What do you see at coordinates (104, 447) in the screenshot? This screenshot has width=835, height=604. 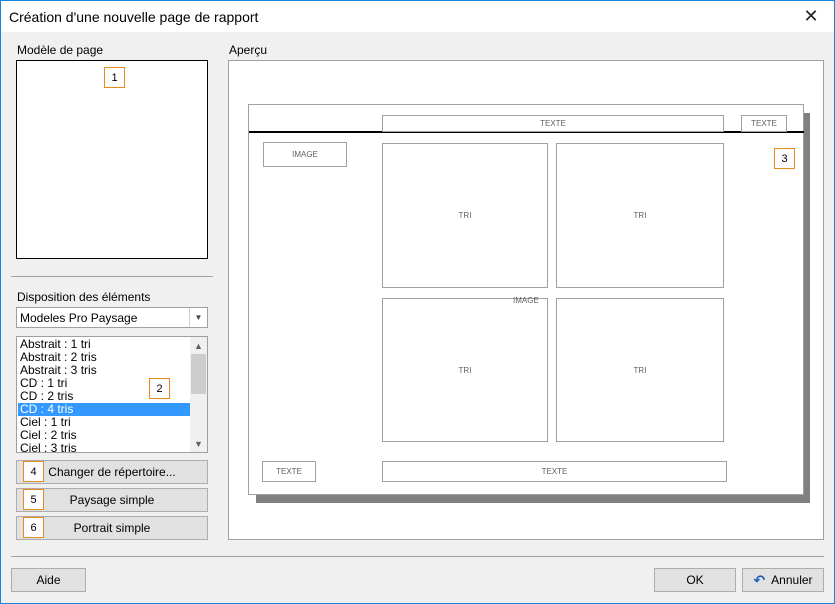 I see `list-item: Ciel : 3 tris` at bounding box center [104, 447].